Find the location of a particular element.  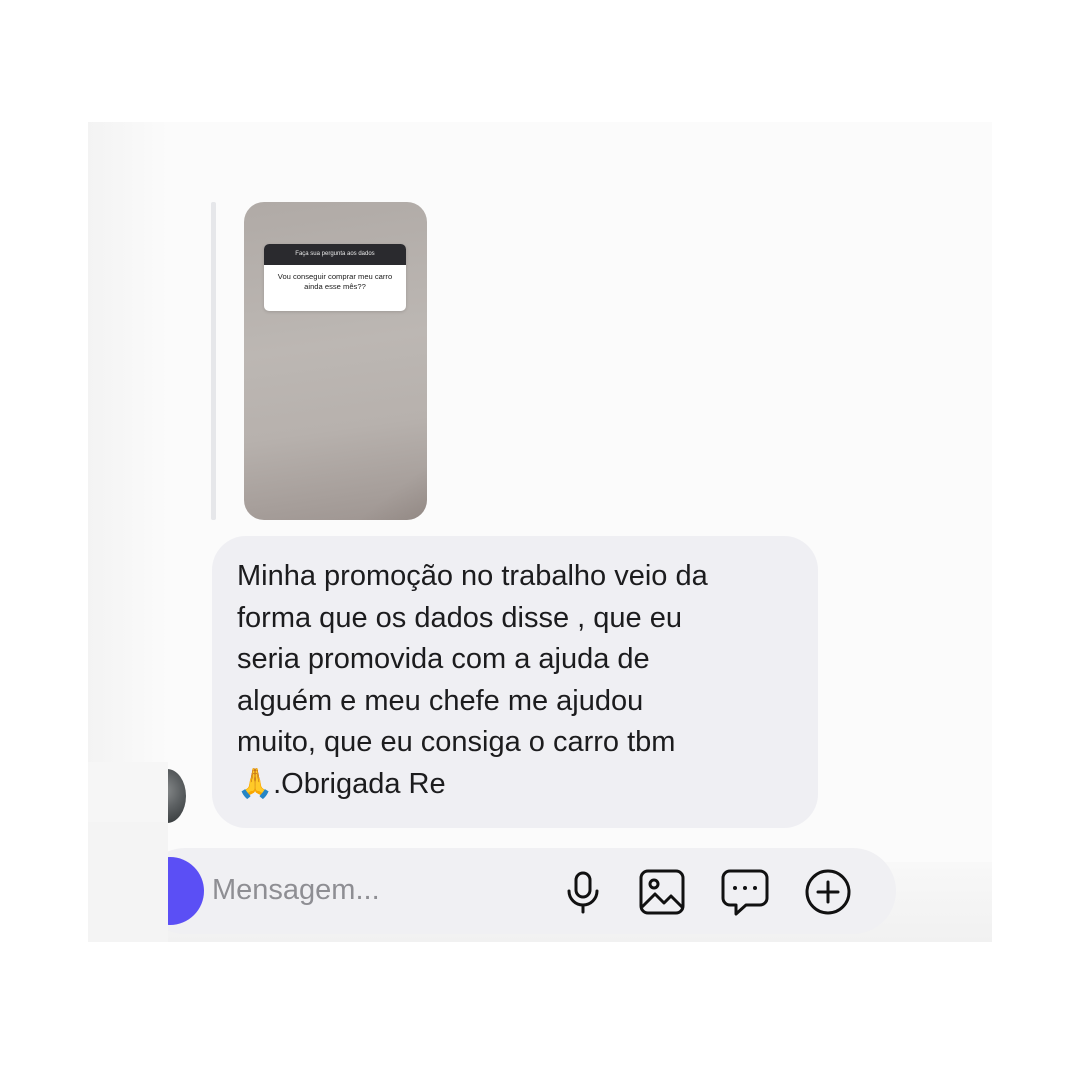

sticker-icon is located at coordinates (745, 892).